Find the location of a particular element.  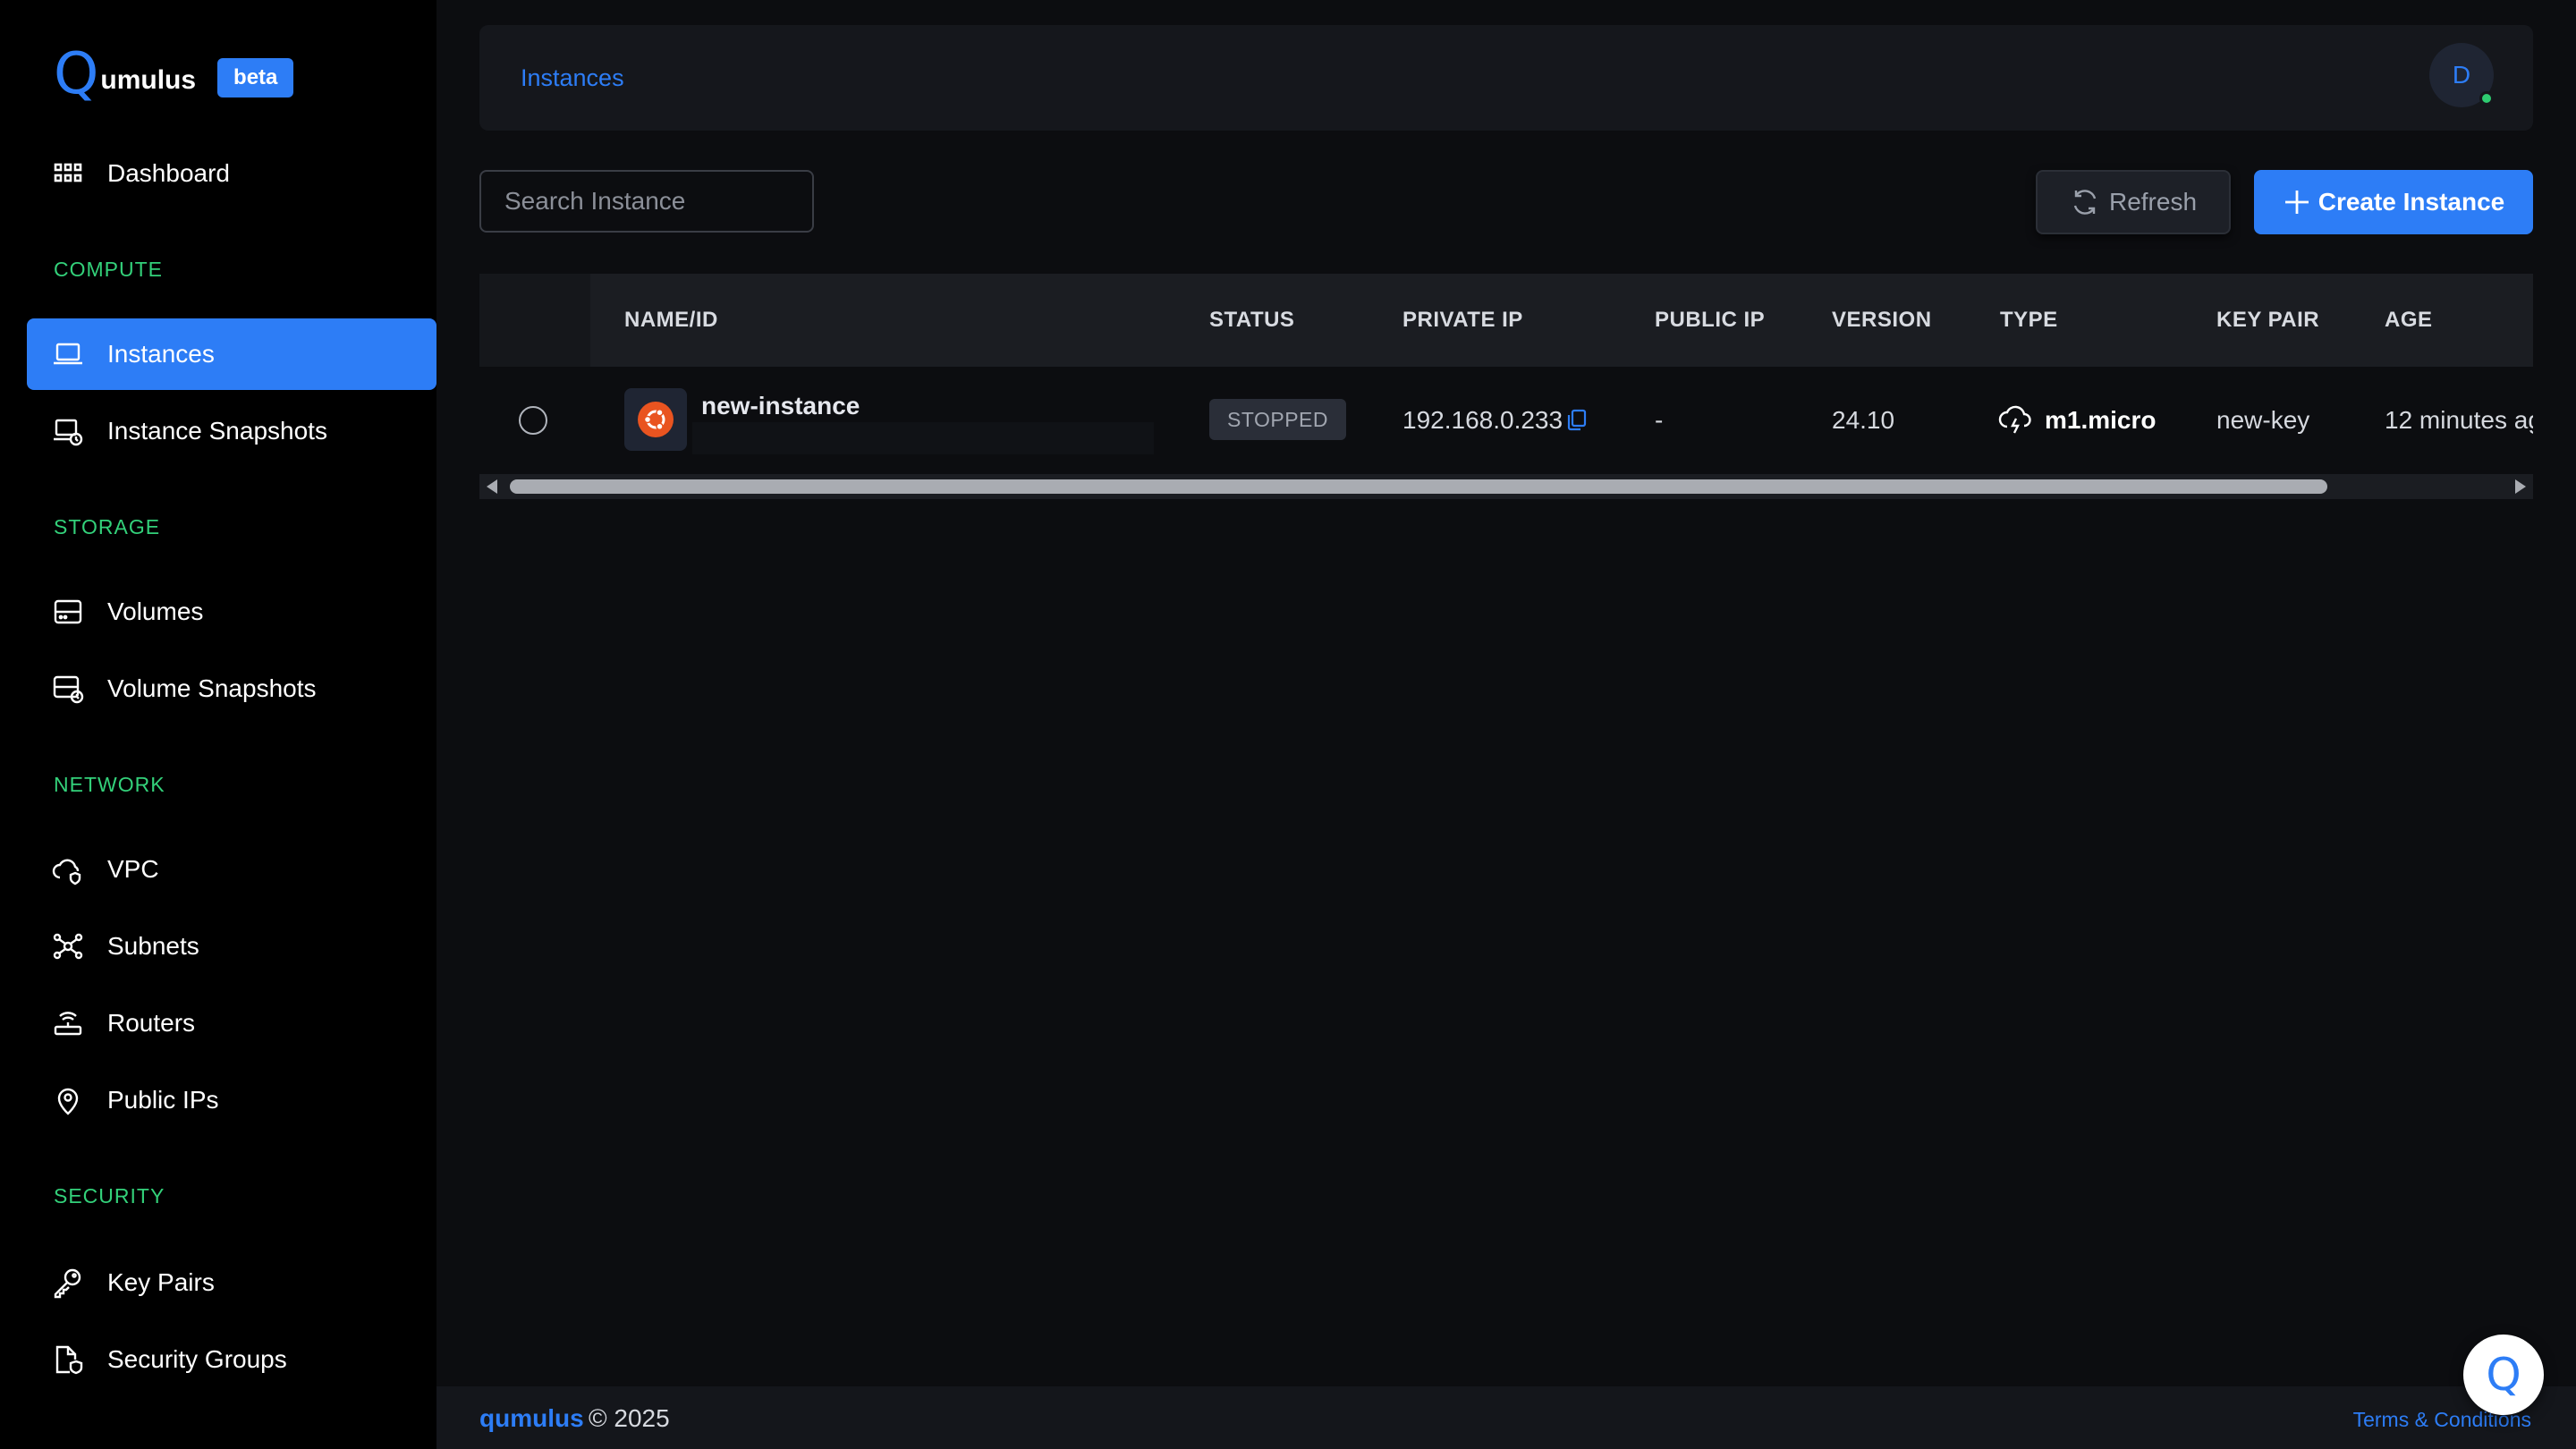

sidebar-item-label: Key Pairs is located at coordinates (161, 1282).